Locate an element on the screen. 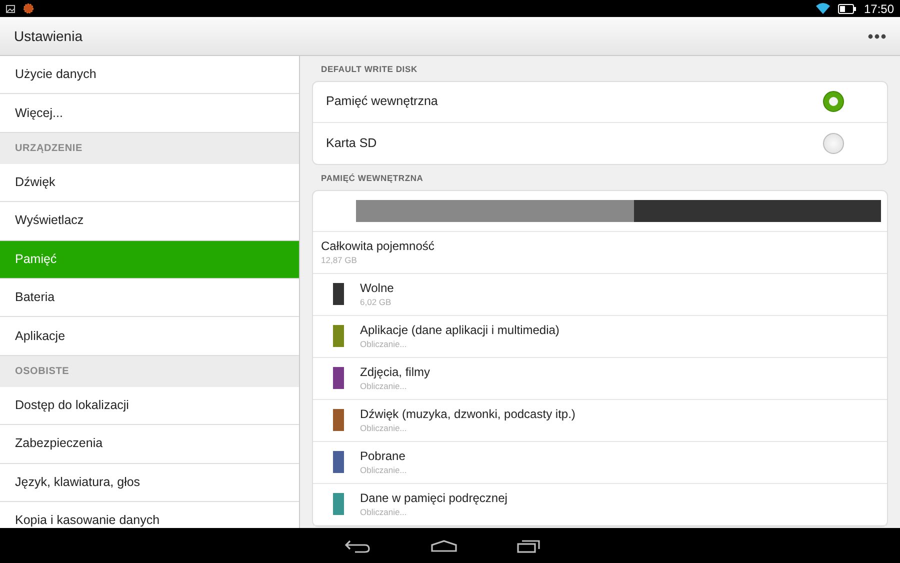  section-header: OSOBISTE is located at coordinates (149, 371).